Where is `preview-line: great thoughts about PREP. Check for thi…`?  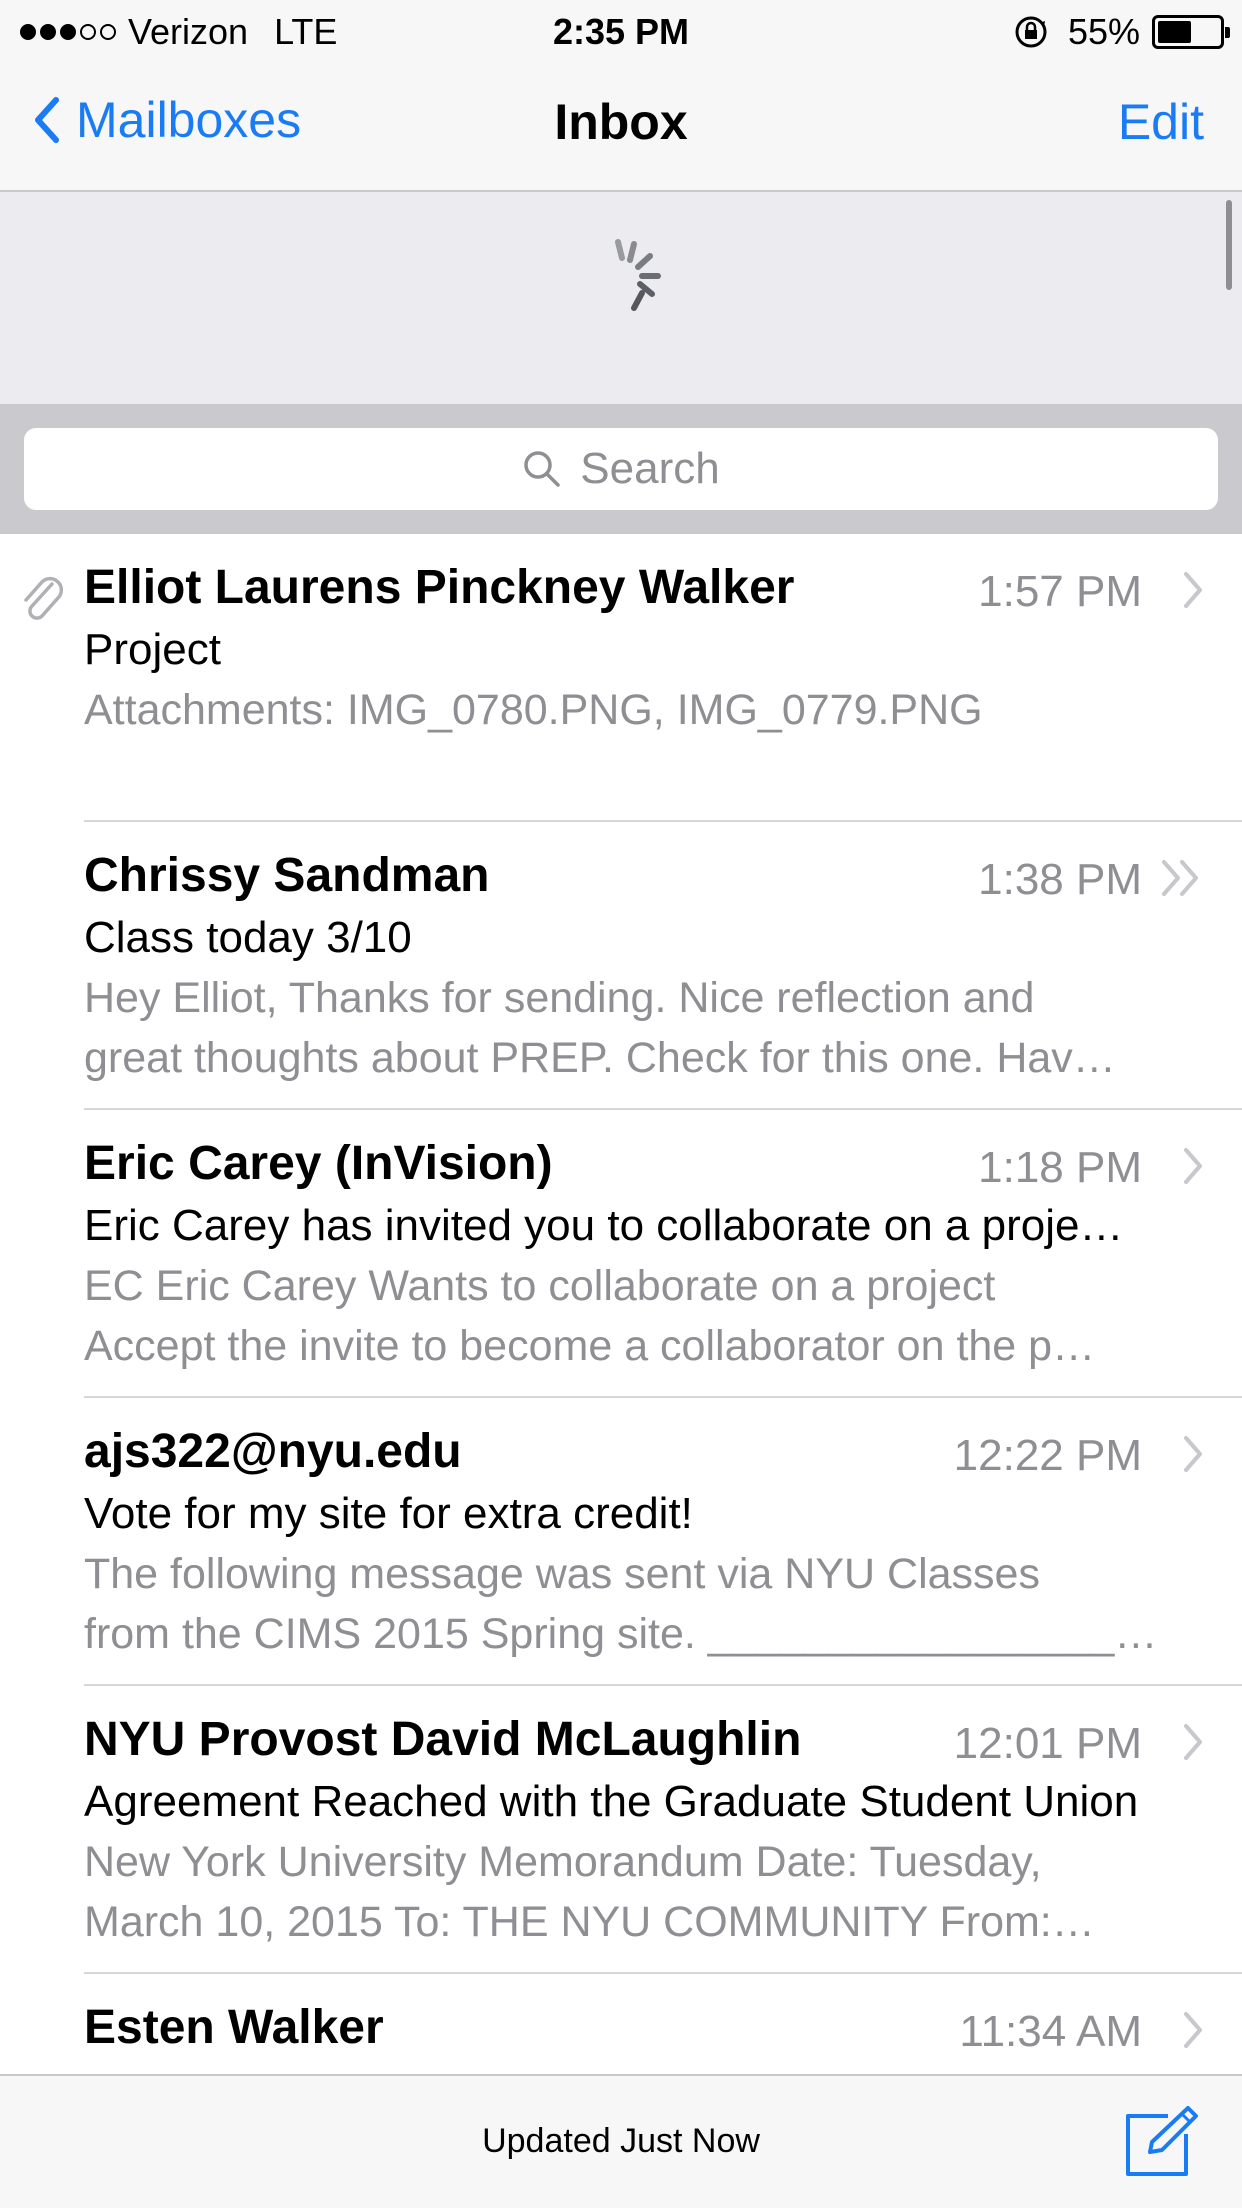 preview-line: great thoughts about PREP. Check for thi… is located at coordinates (600, 1058).